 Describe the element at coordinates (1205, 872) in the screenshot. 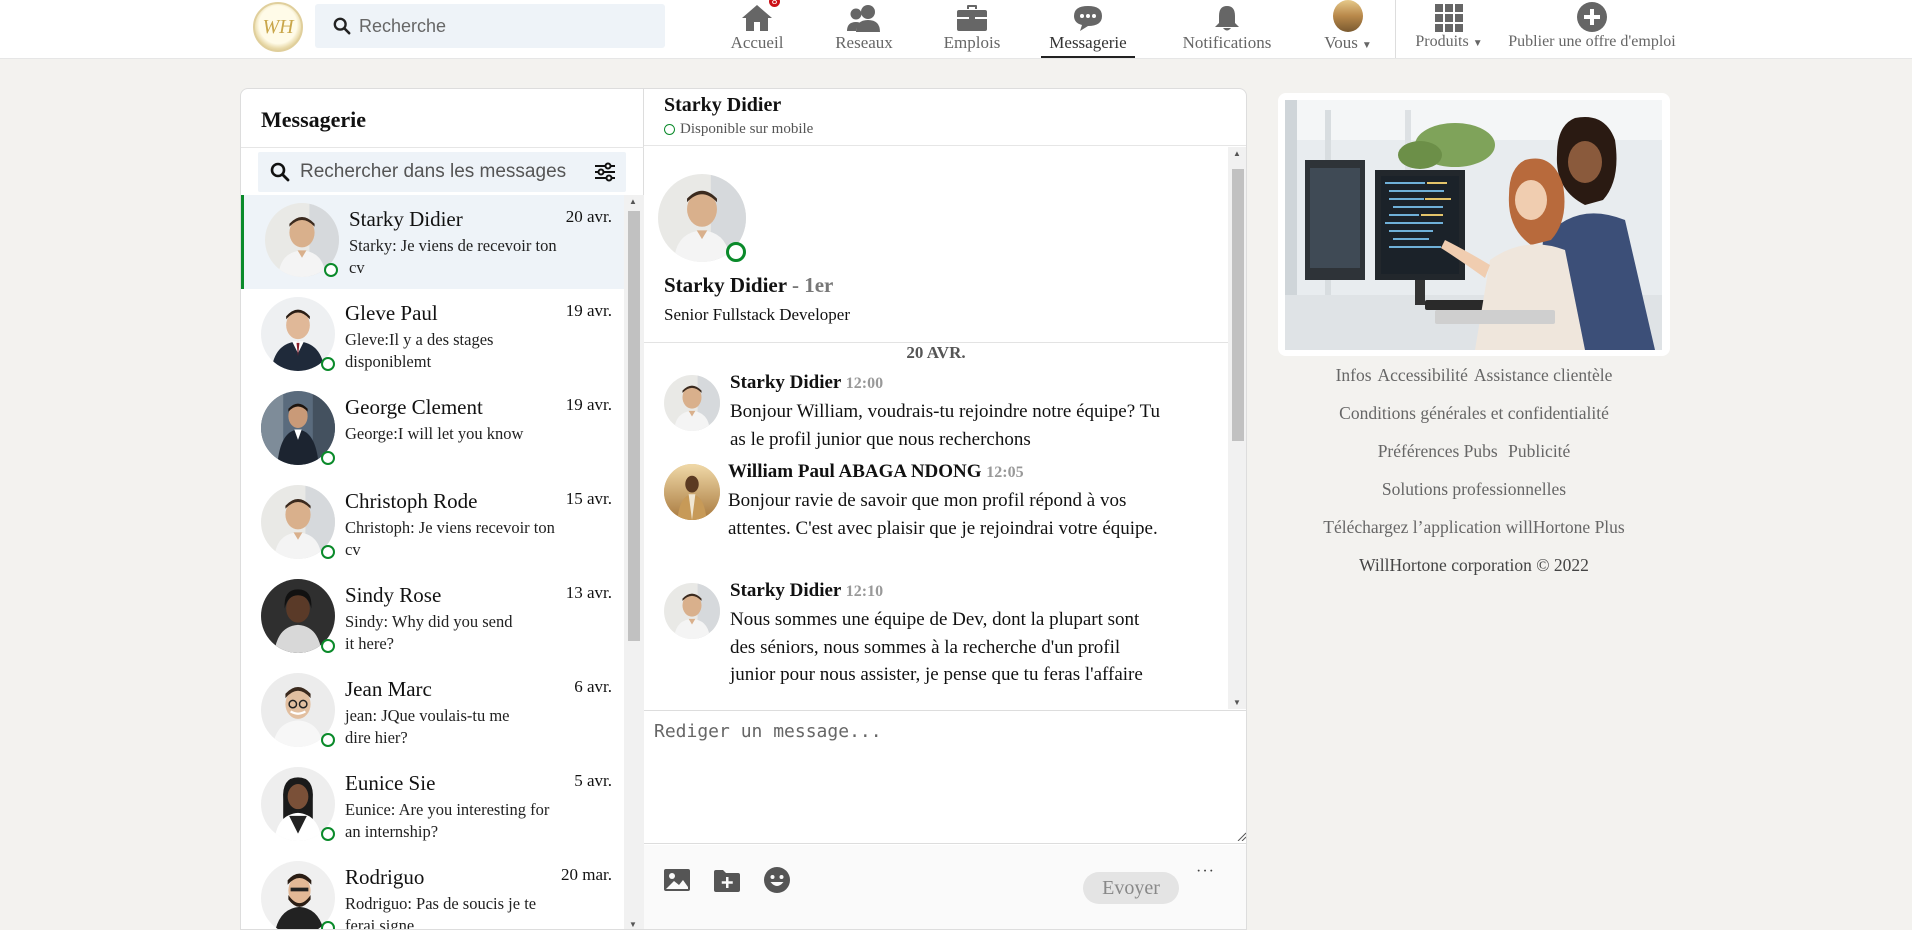

I see `more-options-icon: ···` at that location.